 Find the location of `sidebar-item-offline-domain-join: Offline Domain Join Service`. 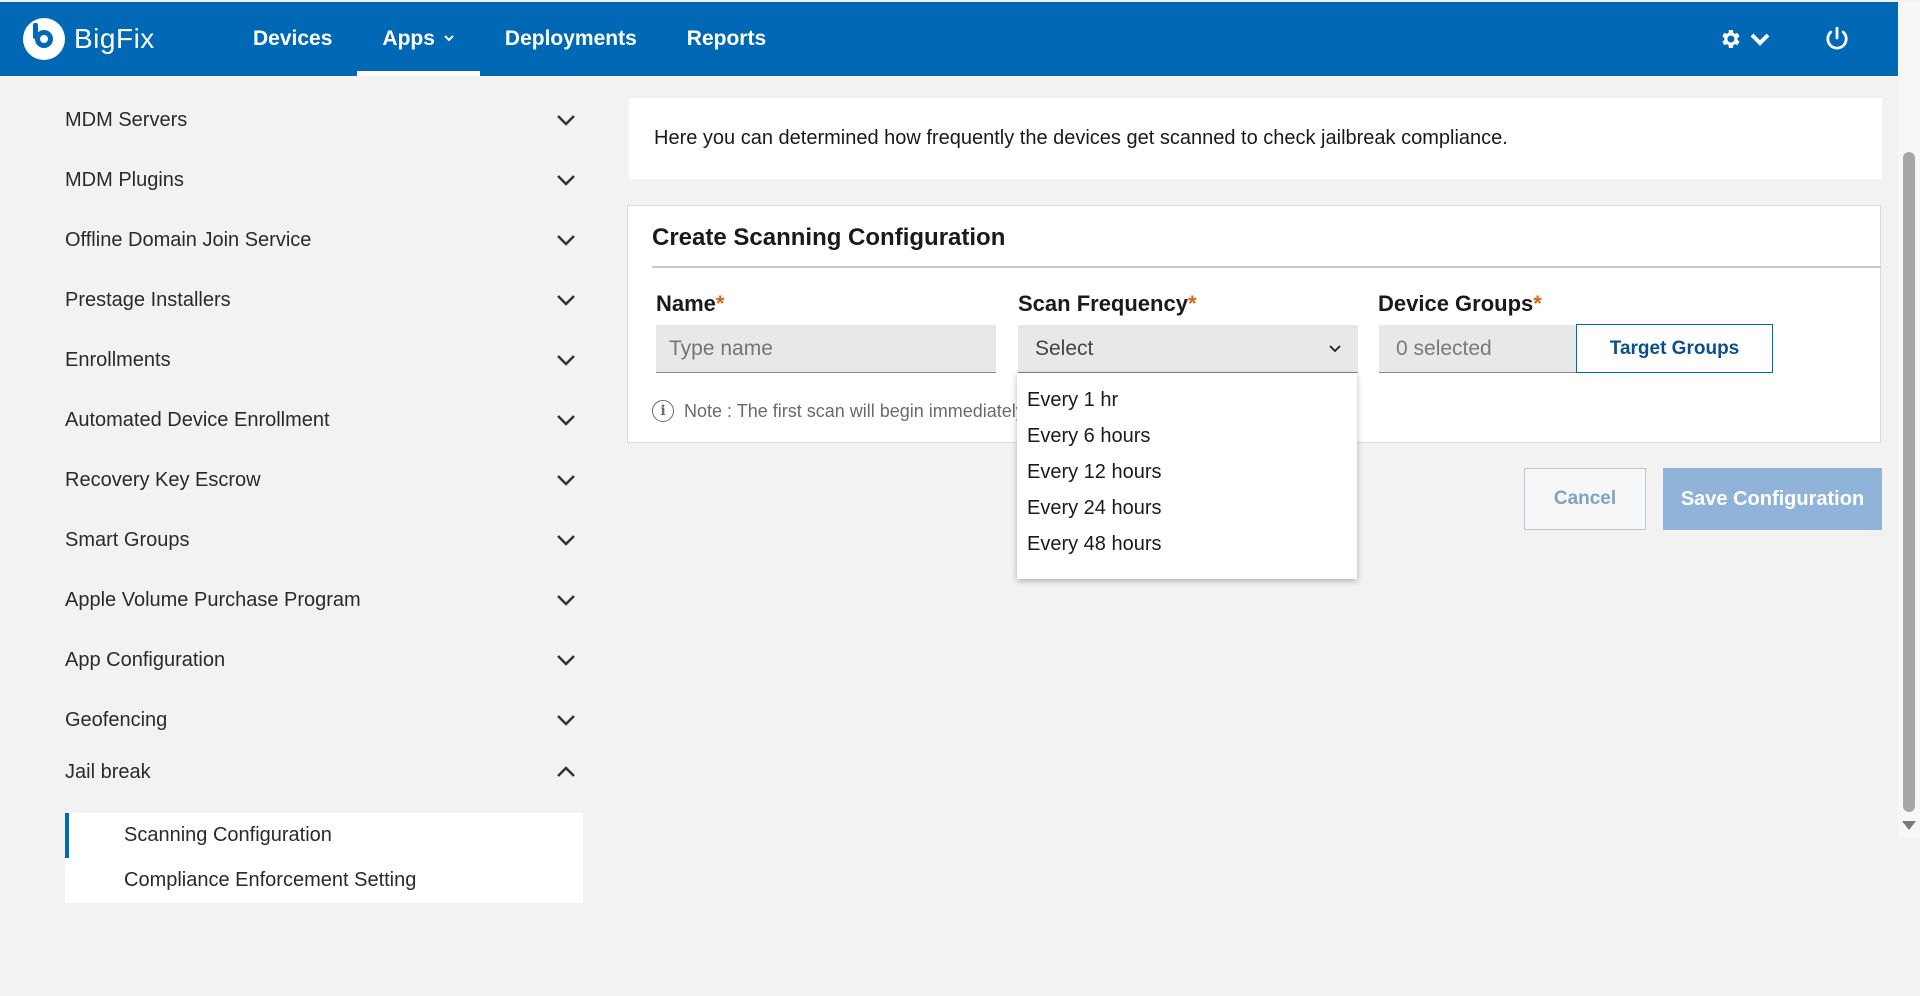

sidebar-item-offline-domain-join: Offline Domain Join Service is located at coordinates (322, 240).